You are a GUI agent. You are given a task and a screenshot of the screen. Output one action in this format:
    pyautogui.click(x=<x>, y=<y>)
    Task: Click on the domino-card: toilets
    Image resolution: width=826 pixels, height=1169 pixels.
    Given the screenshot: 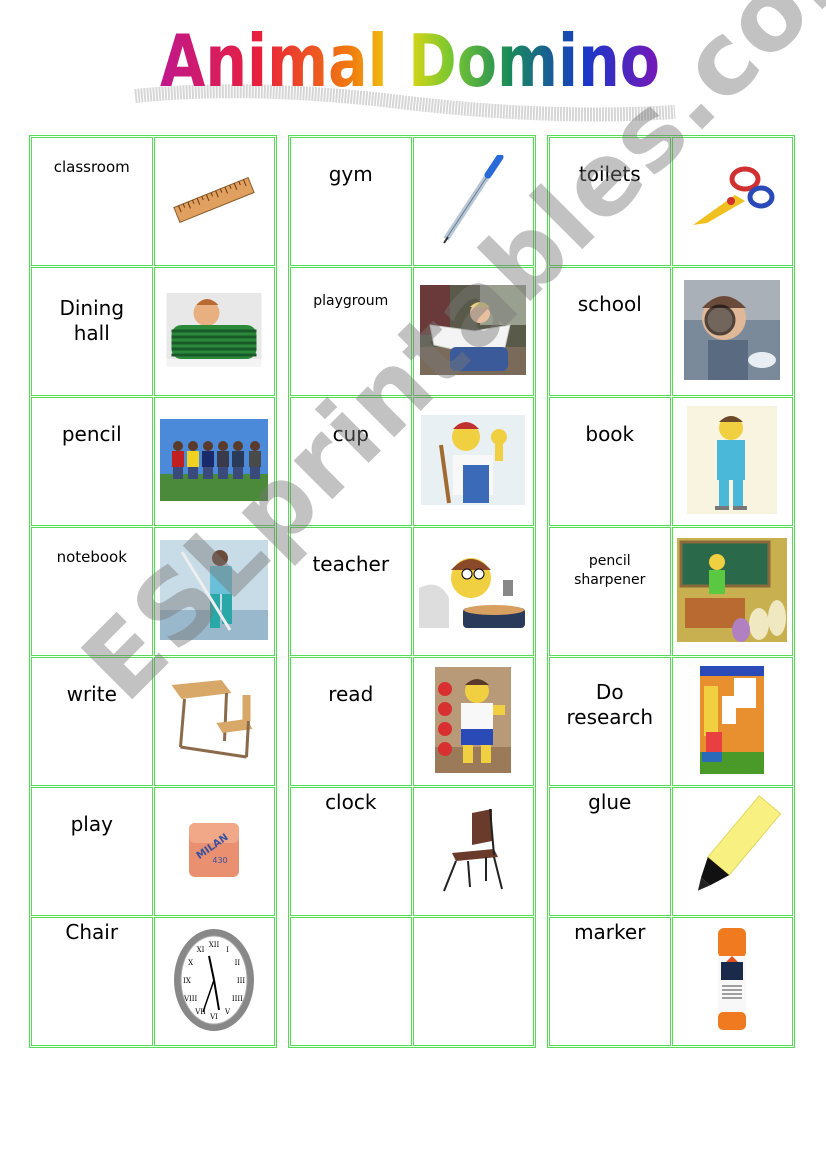 What is the action you would take?
    pyautogui.click(x=671, y=201)
    